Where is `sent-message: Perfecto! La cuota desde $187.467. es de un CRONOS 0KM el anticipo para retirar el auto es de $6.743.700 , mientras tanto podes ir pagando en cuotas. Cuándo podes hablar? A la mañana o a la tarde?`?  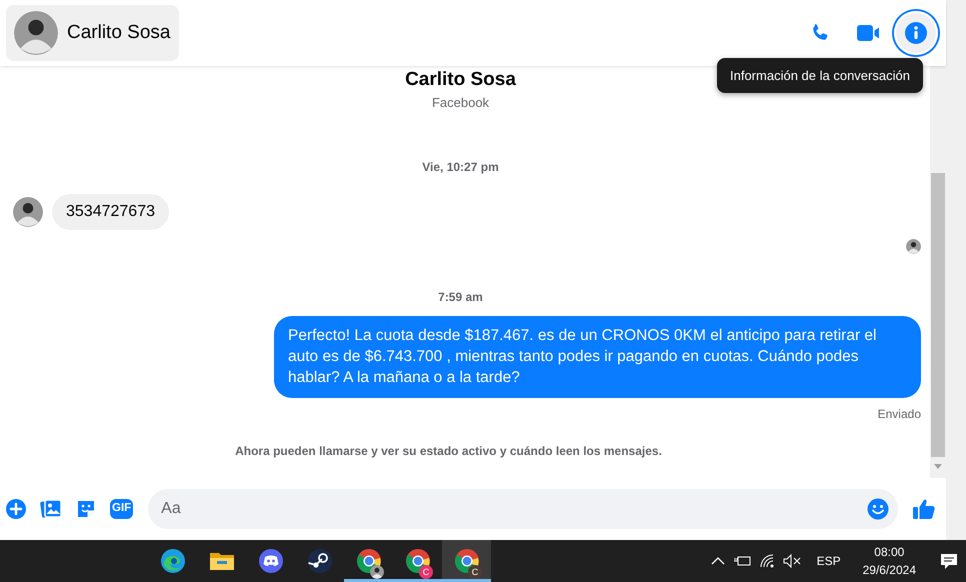 sent-message: Perfecto! La cuota desde $187.467. es de un CRONOS 0KM el anticipo para retirar el auto es de $6.743.700 , mientras tanto podes ir pagando en cuotas. Cuándo podes hablar? A la mañana o a la tarde? is located at coordinates (597, 357).